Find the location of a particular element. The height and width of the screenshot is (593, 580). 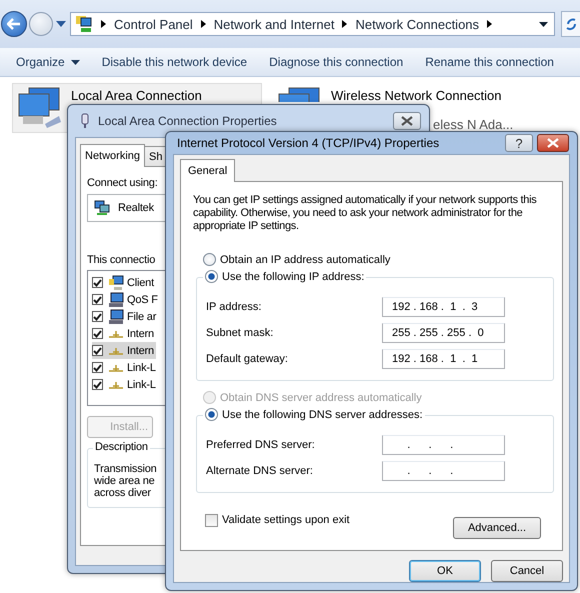

item-label: Client is located at coordinates (140, 282).